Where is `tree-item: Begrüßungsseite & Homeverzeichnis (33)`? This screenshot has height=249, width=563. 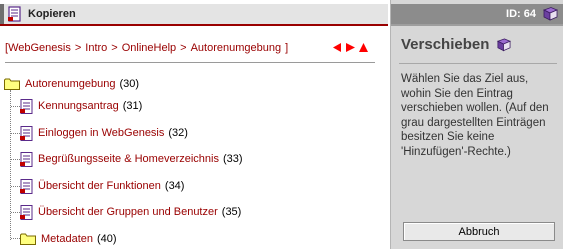 tree-item: Begrüßungsseite & Homeverzeichnis (33) is located at coordinates (131, 159).